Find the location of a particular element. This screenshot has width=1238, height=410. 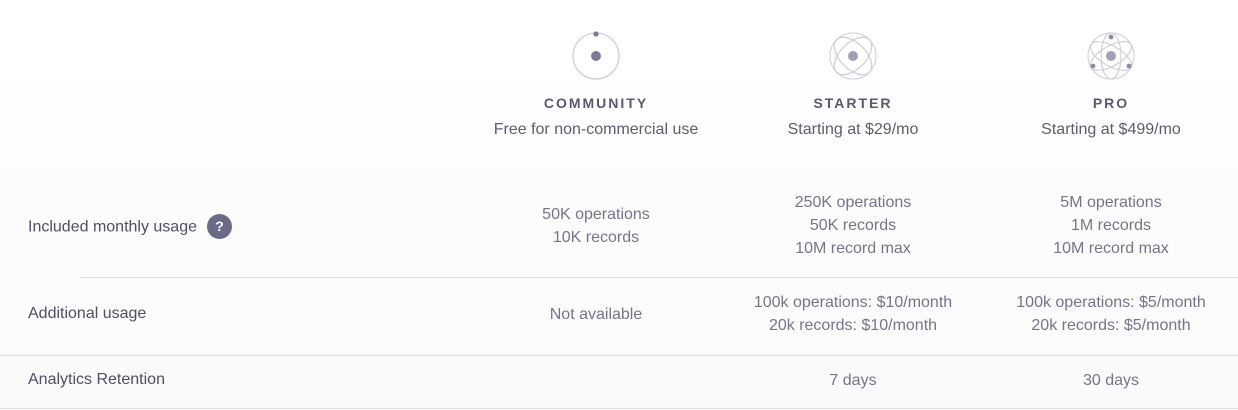

cell-line: 50K operations is located at coordinates (596, 214).